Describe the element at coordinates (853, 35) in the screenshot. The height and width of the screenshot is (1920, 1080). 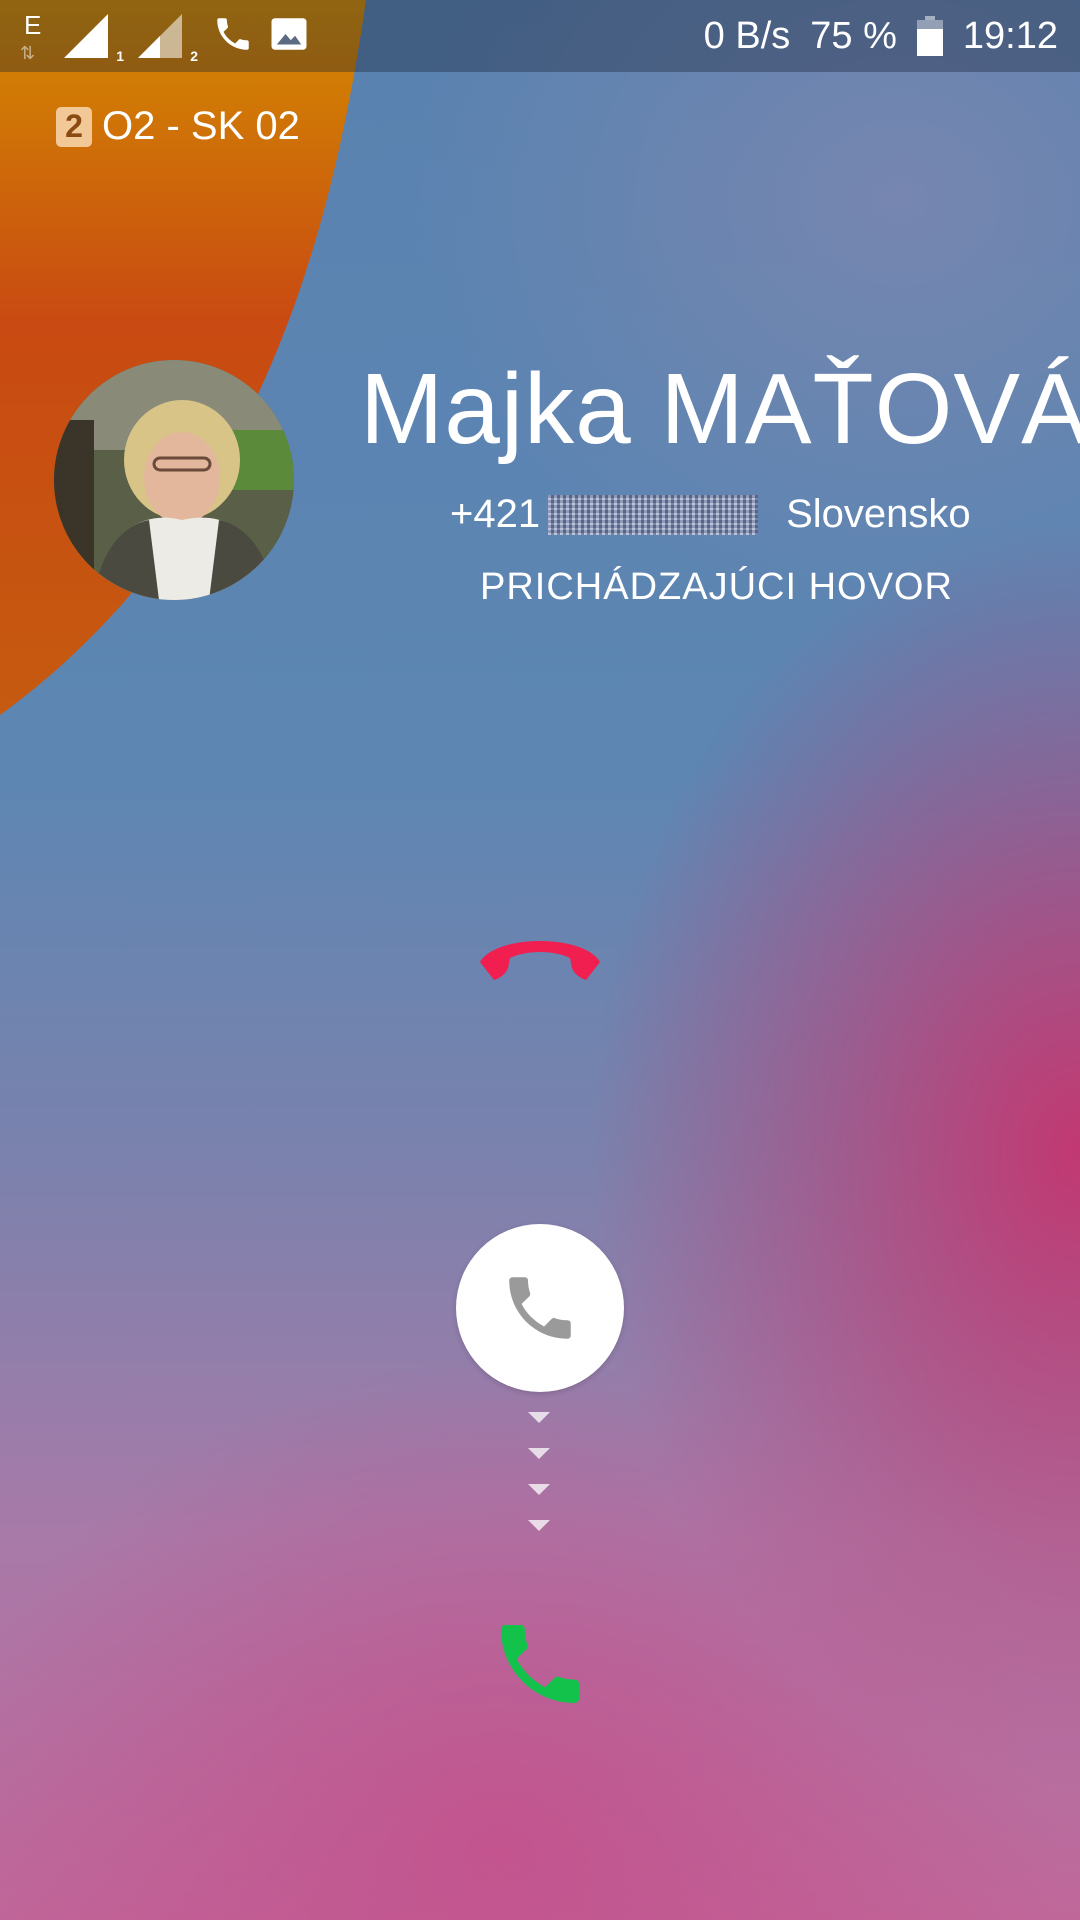
I see `battery-percent: 75 %` at that location.